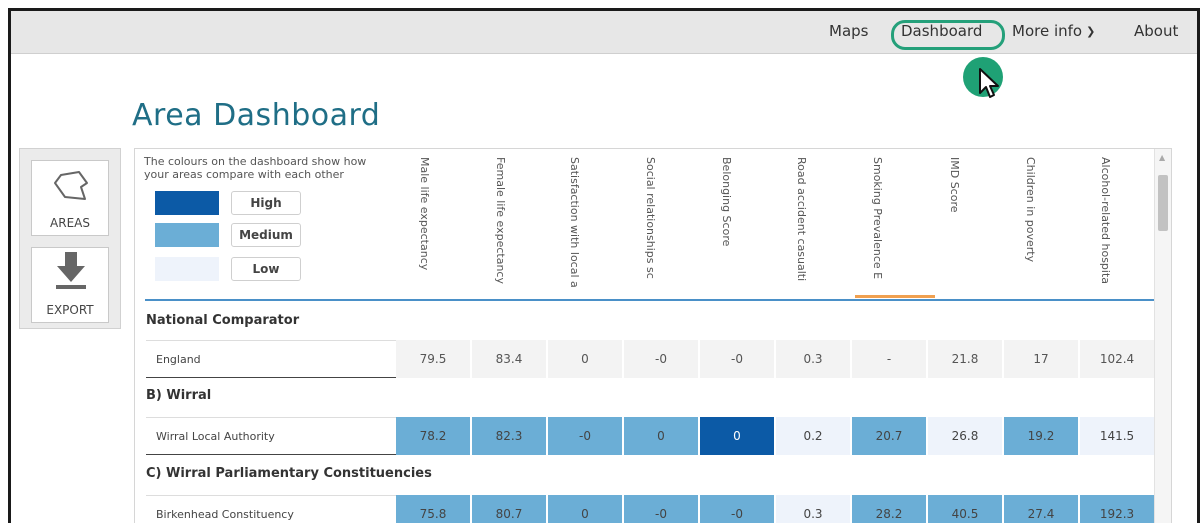 Image resolution: width=1203 pixels, height=523 pixels. Describe the element at coordinates (1117, 436) in the screenshot. I see `table-cell: 141.5` at that location.